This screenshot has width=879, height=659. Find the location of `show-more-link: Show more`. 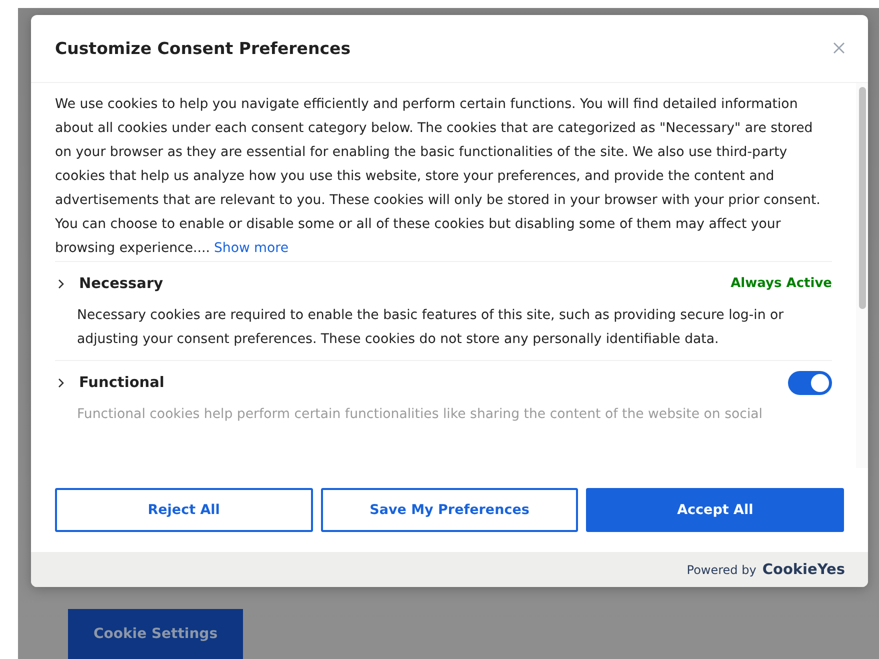

show-more-link: Show more is located at coordinates (251, 248).